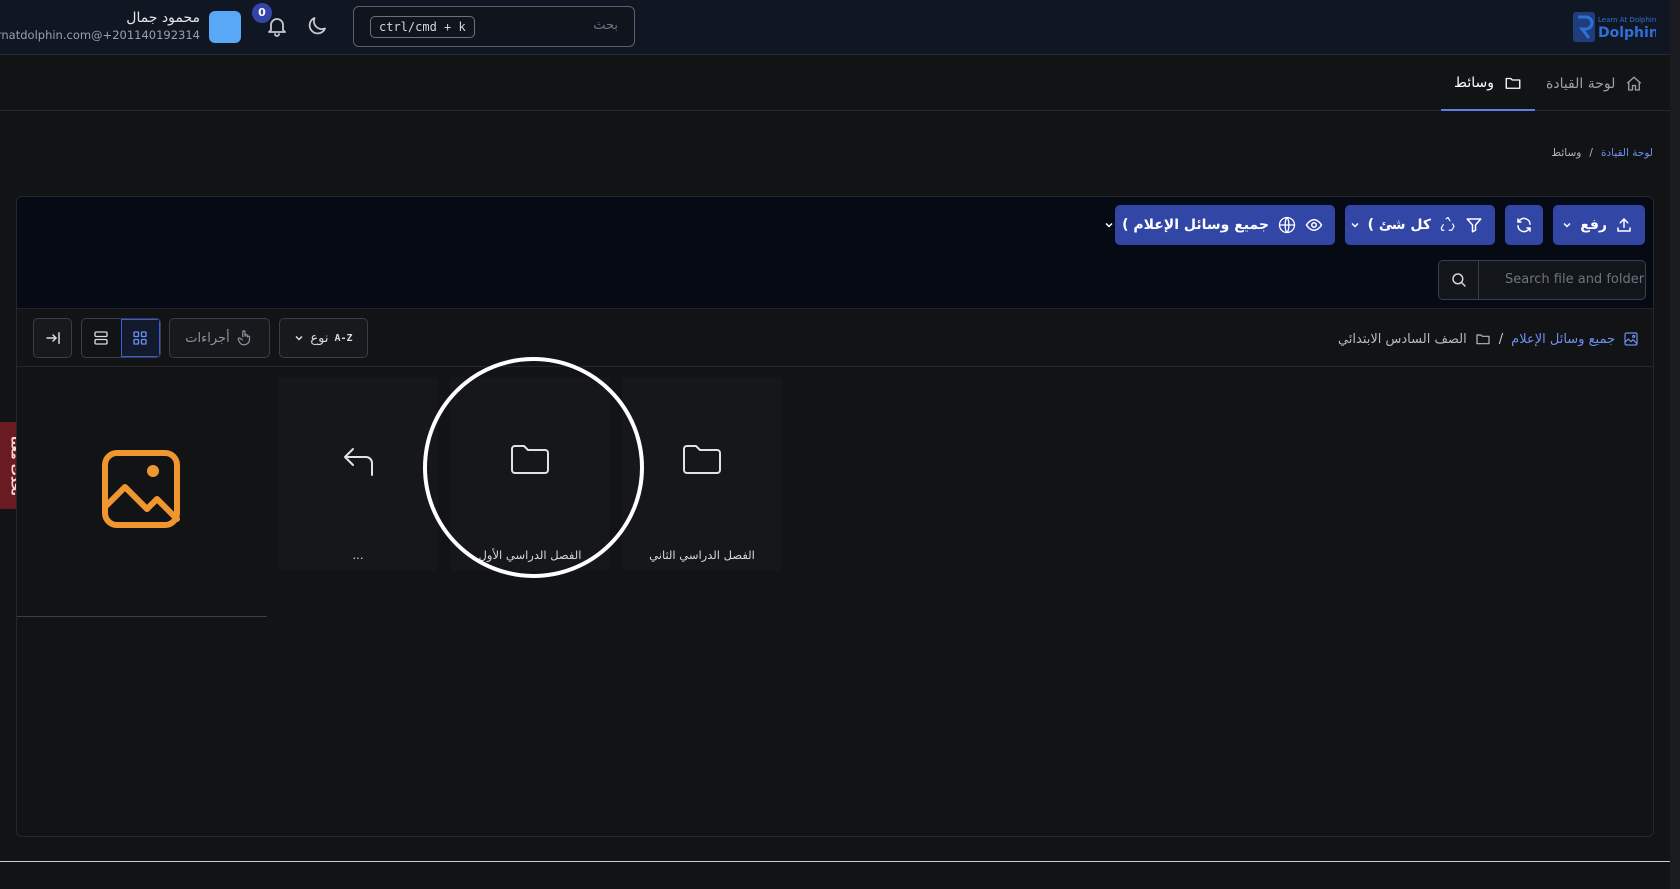 This screenshot has height=889, width=1680. Describe the element at coordinates (1563, 339) in the screenshot. I see `path-root-link: جميع وسائل الإعلام` at that location.